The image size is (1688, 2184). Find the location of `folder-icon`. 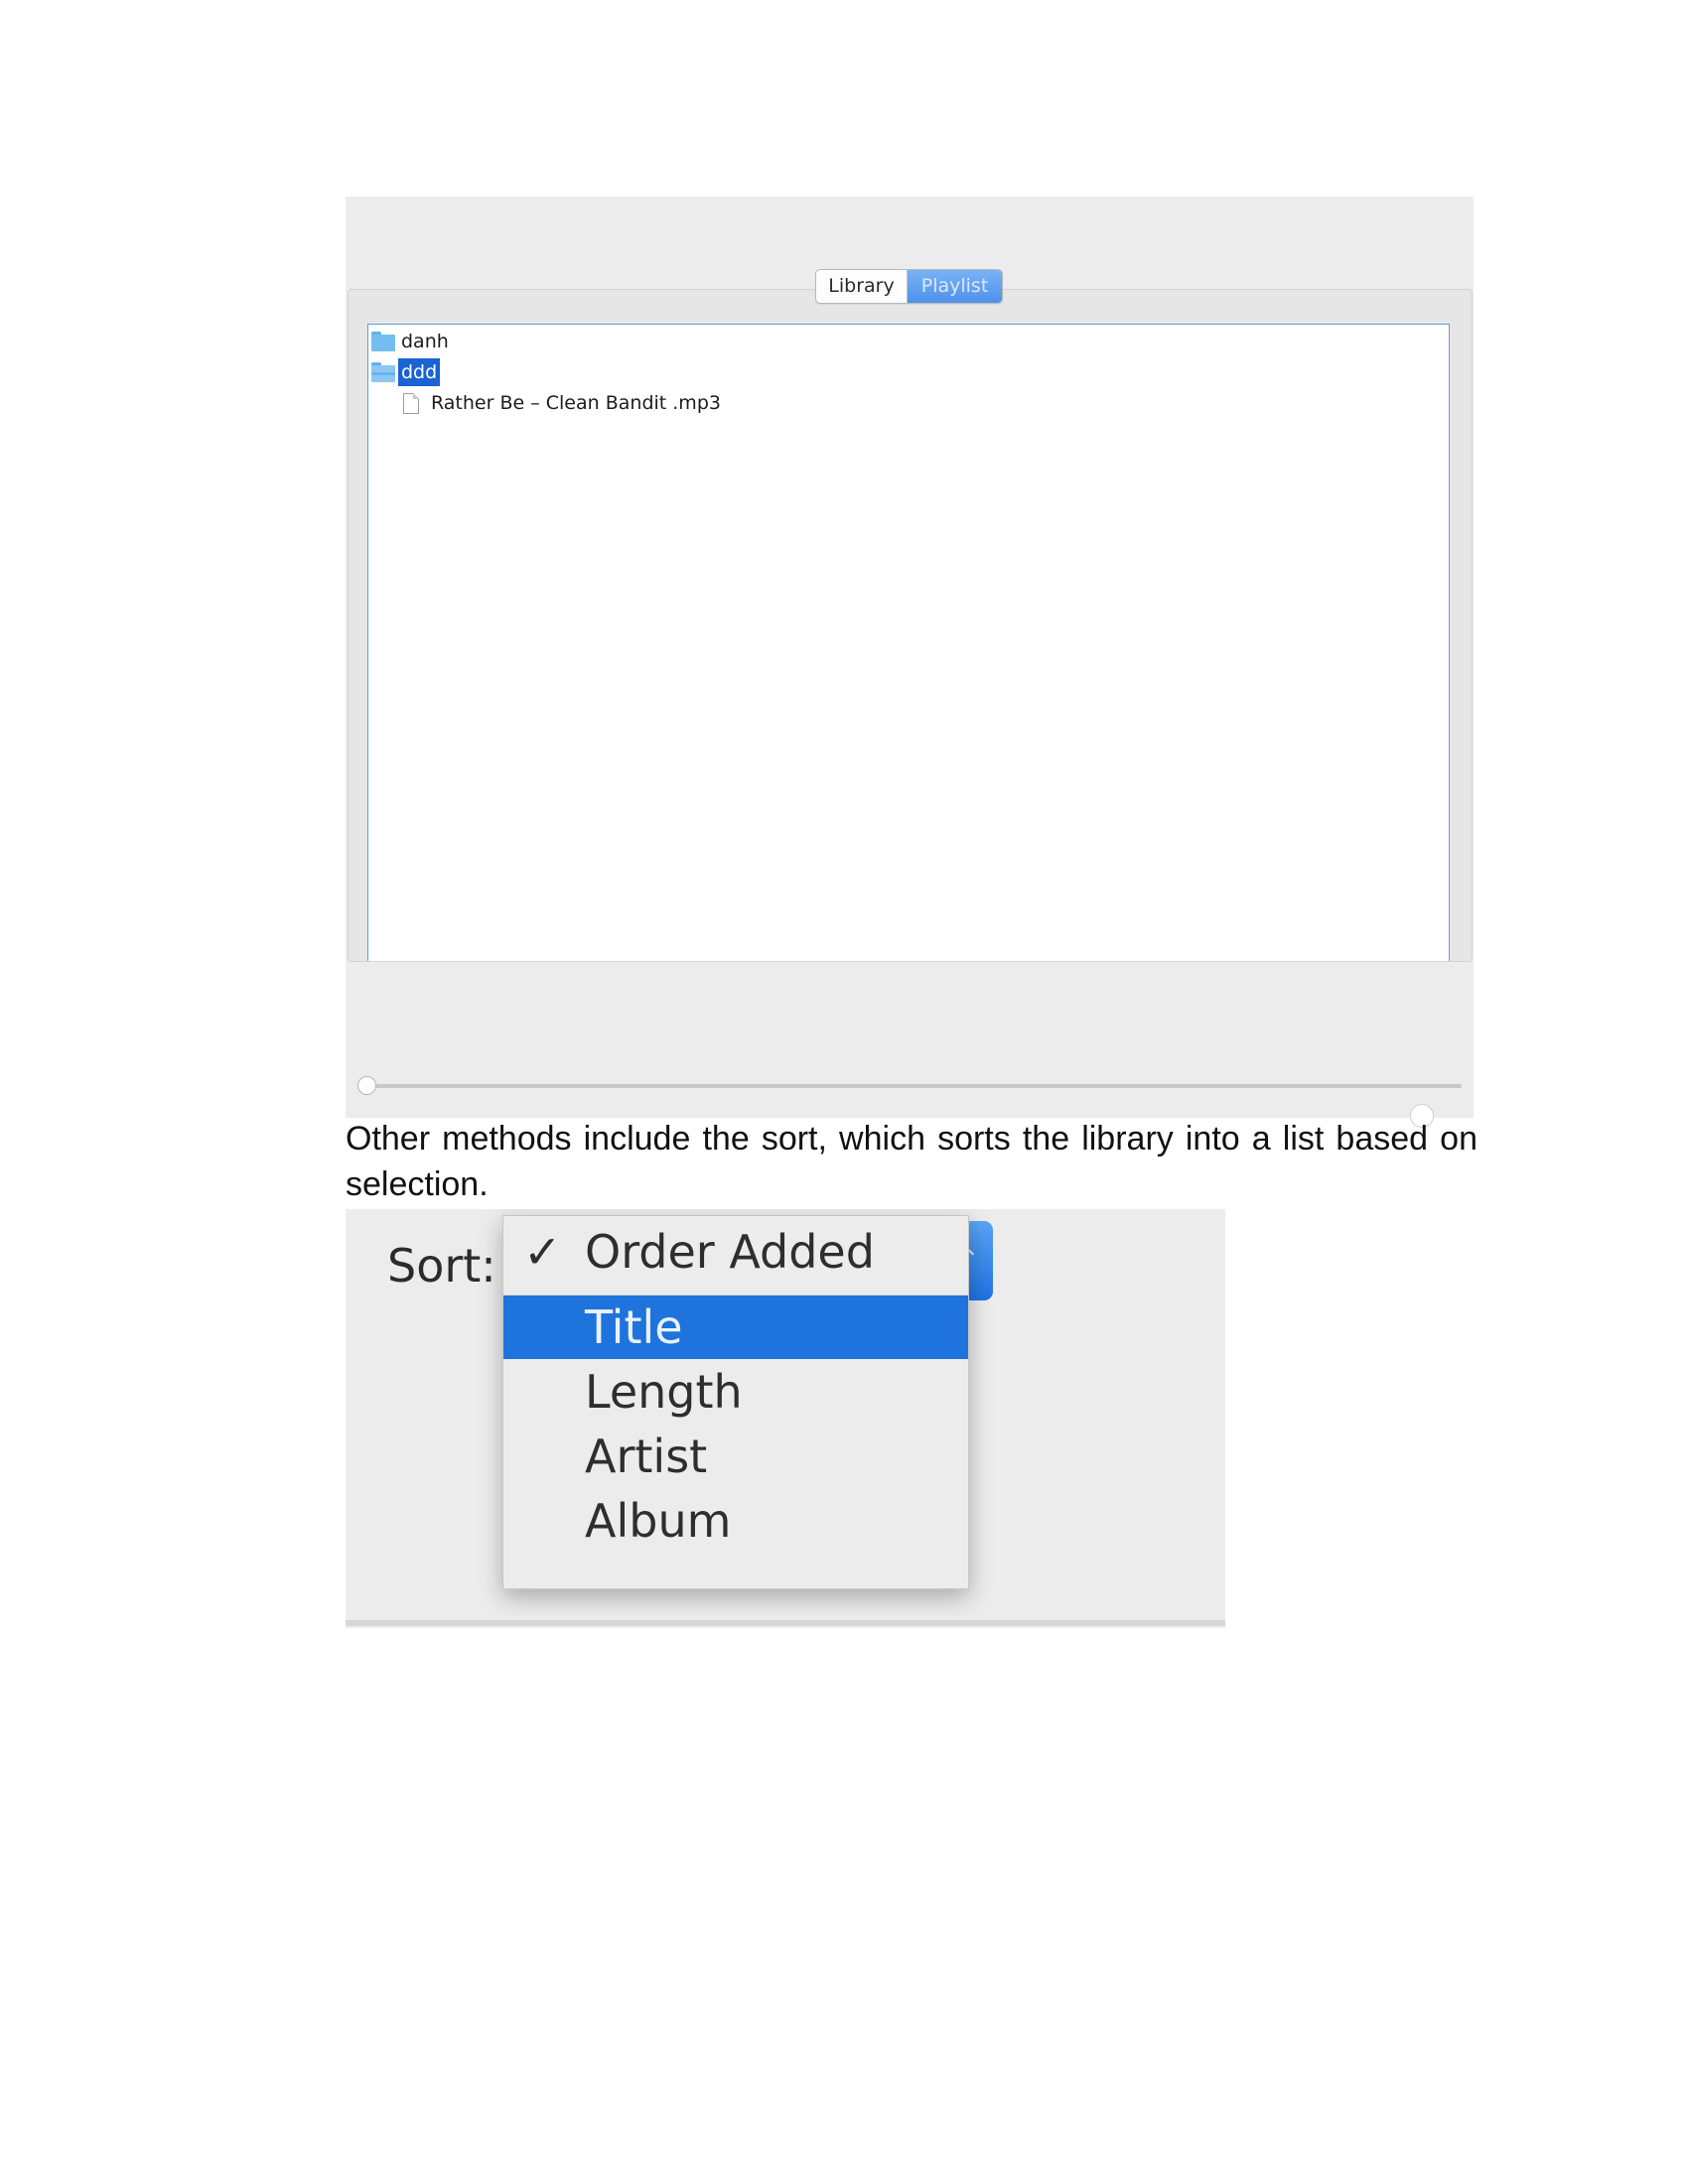

folder-icon is located at coordinates (383, 341).